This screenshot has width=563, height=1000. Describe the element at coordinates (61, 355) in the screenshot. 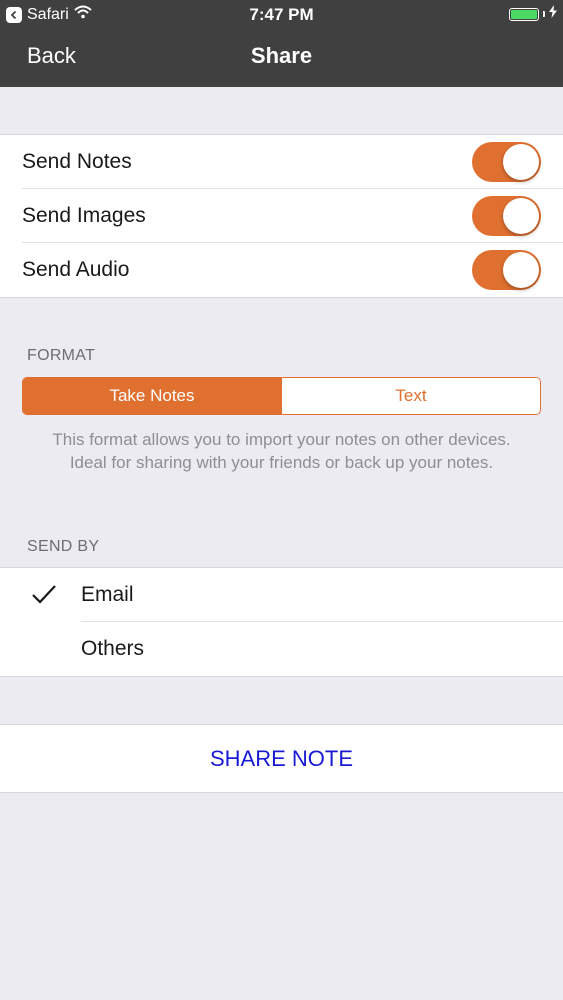

I see `format-section-header: FORMAT` at that location.